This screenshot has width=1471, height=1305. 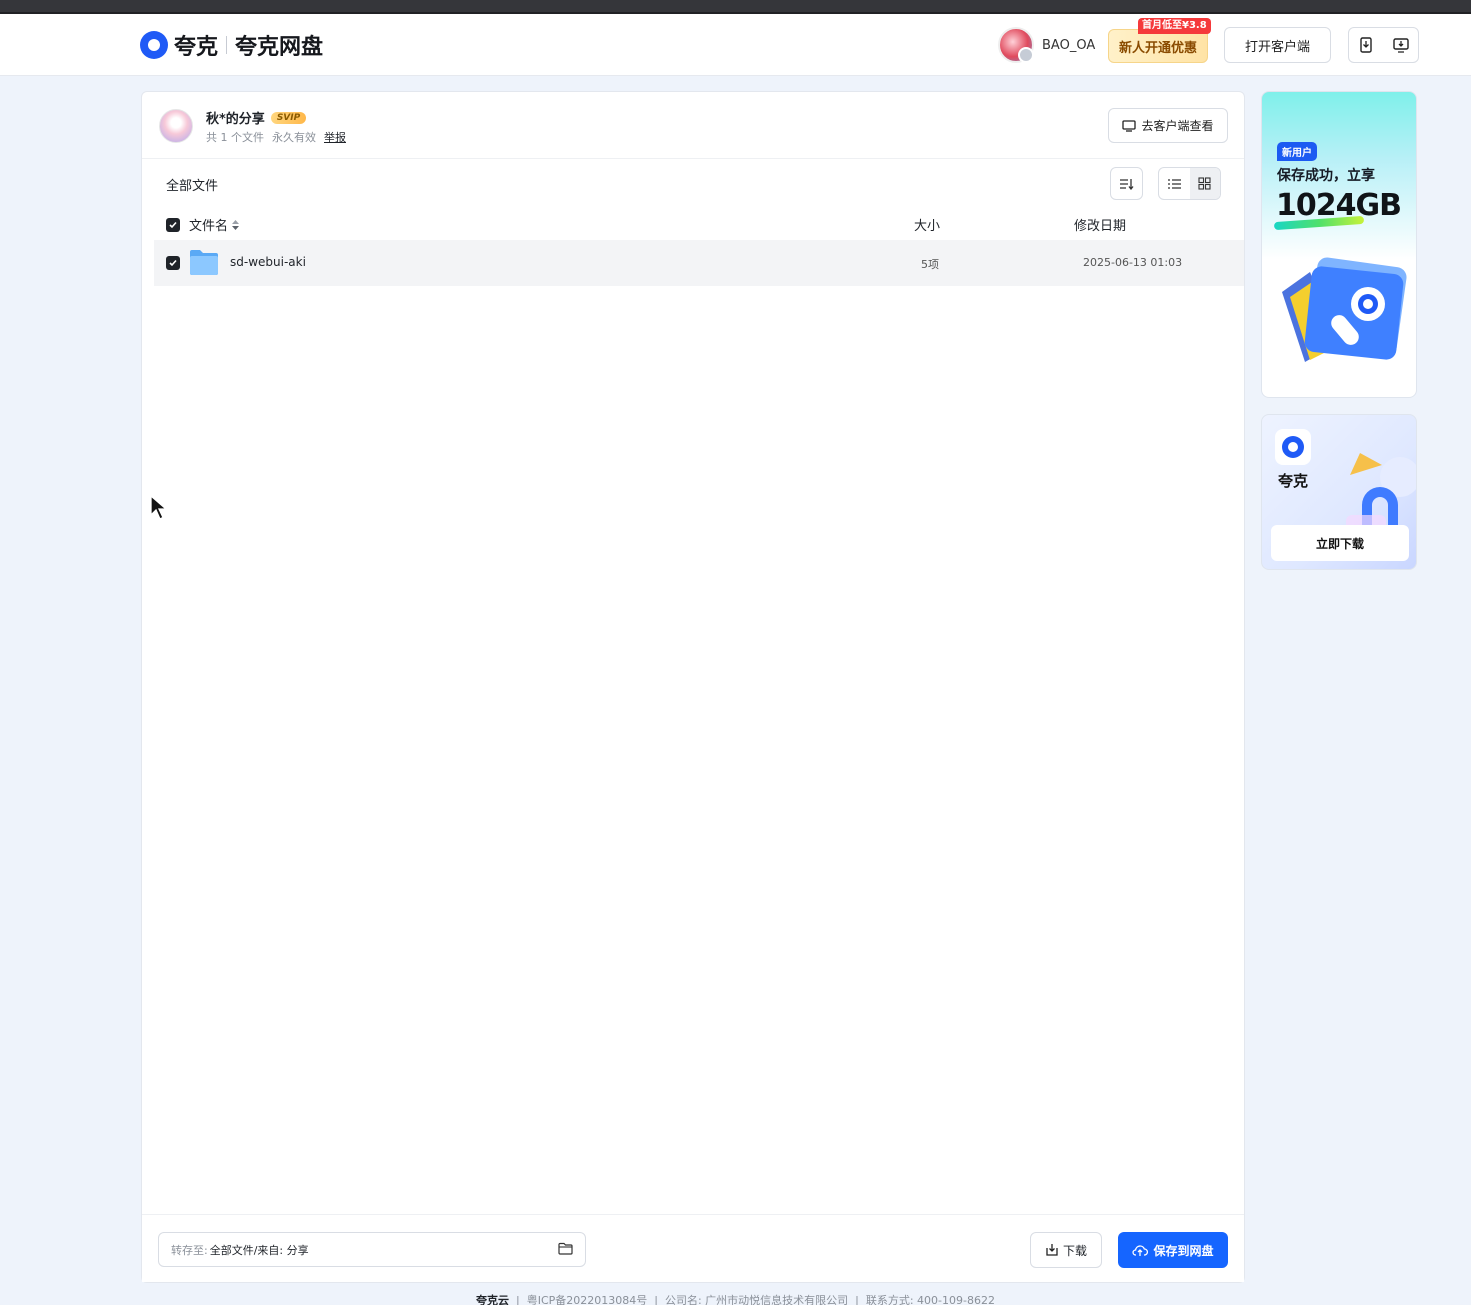 I want to click on save-destination-value: 全部文件/来自: 分享, so click(x=259, y=1250).